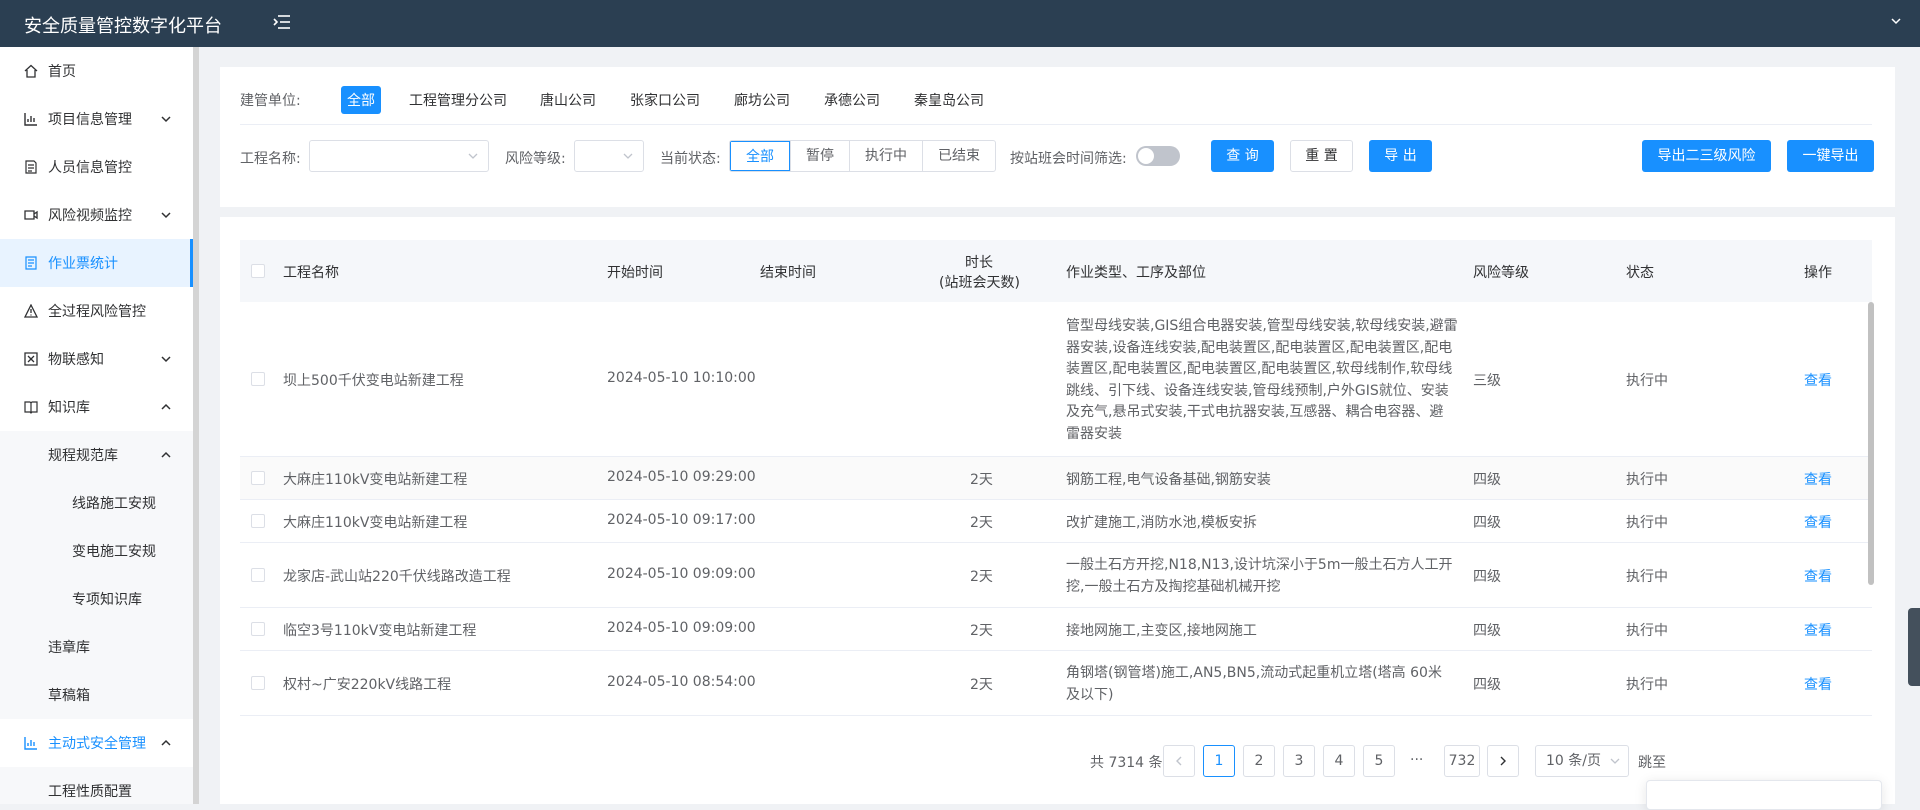  Describe the element at coordinates (1503, 761) in the screenshot. I see `next-page-button` at that location.